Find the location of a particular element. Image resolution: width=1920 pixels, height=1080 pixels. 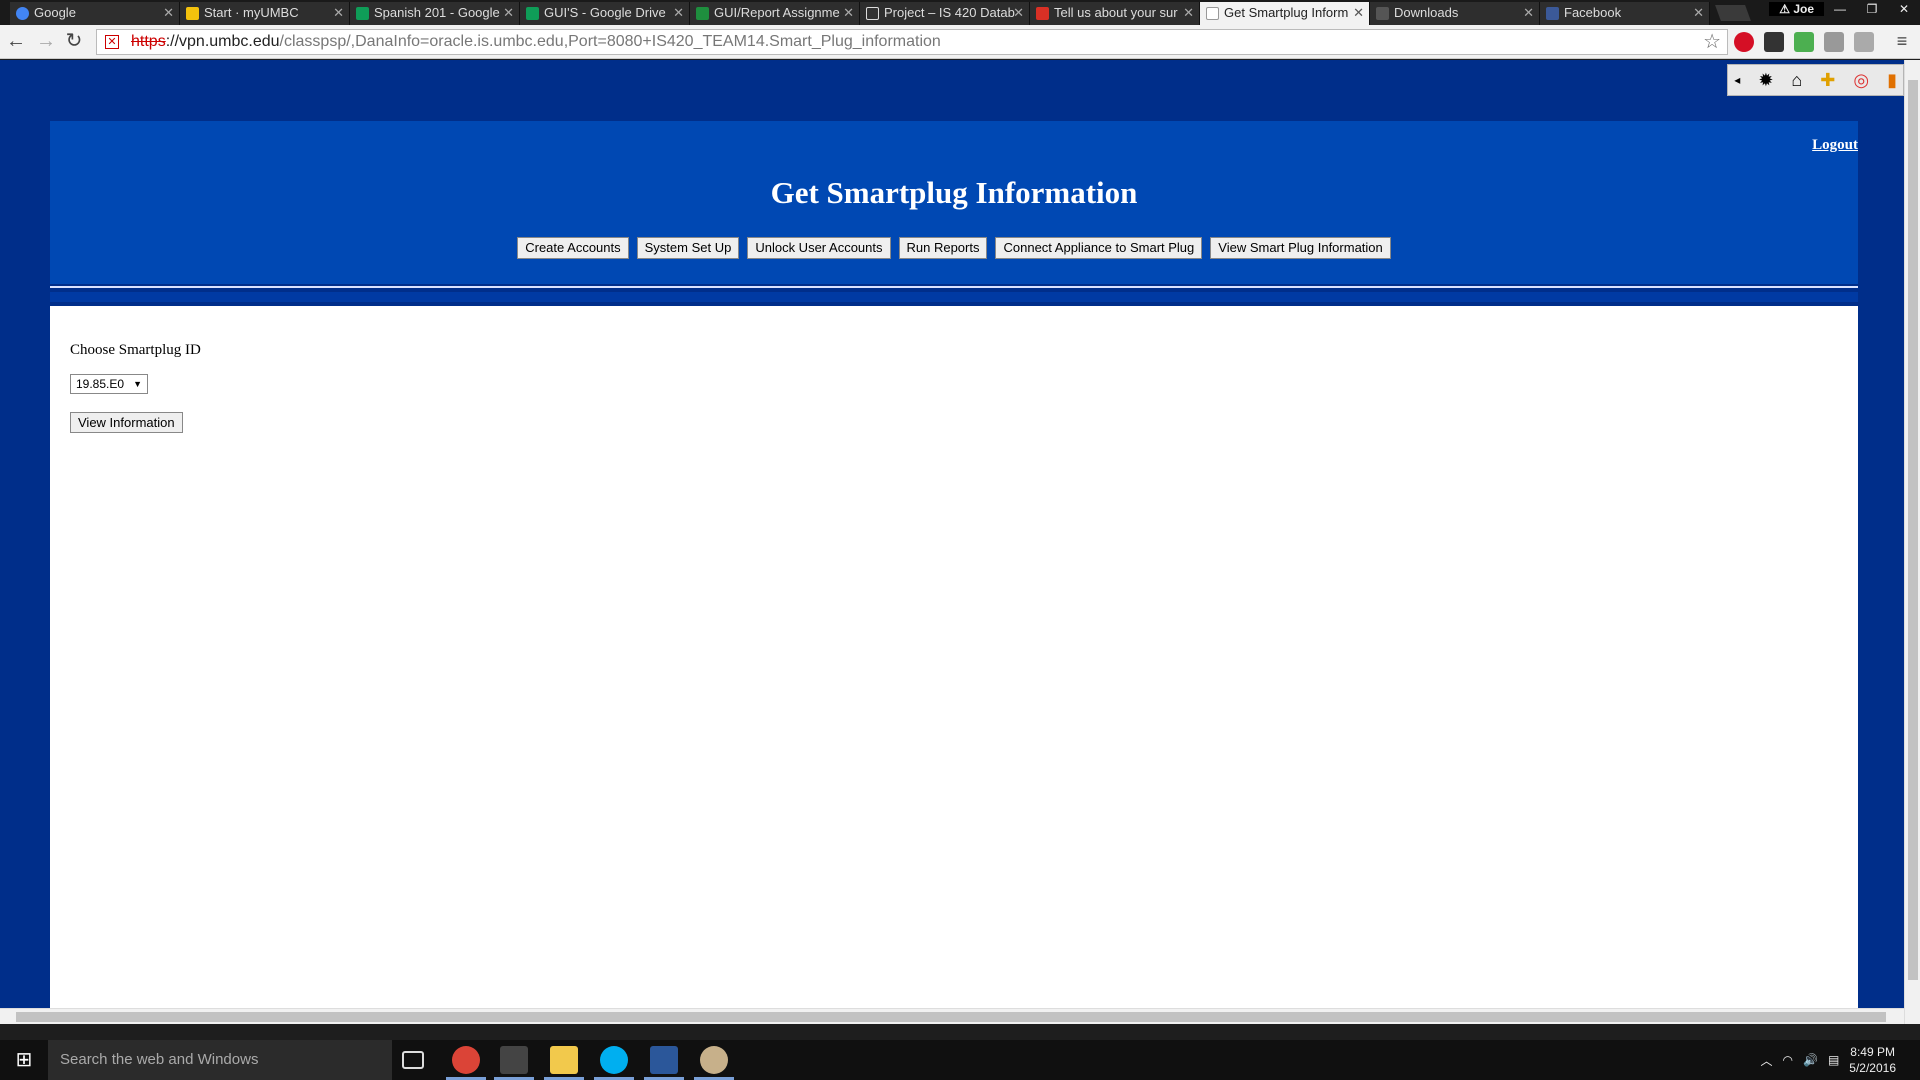

system-tray: ︿ ◠ 🔊 ▤ 8:49 PM 5/2/2016 is located at coordinates (1828, 1060).